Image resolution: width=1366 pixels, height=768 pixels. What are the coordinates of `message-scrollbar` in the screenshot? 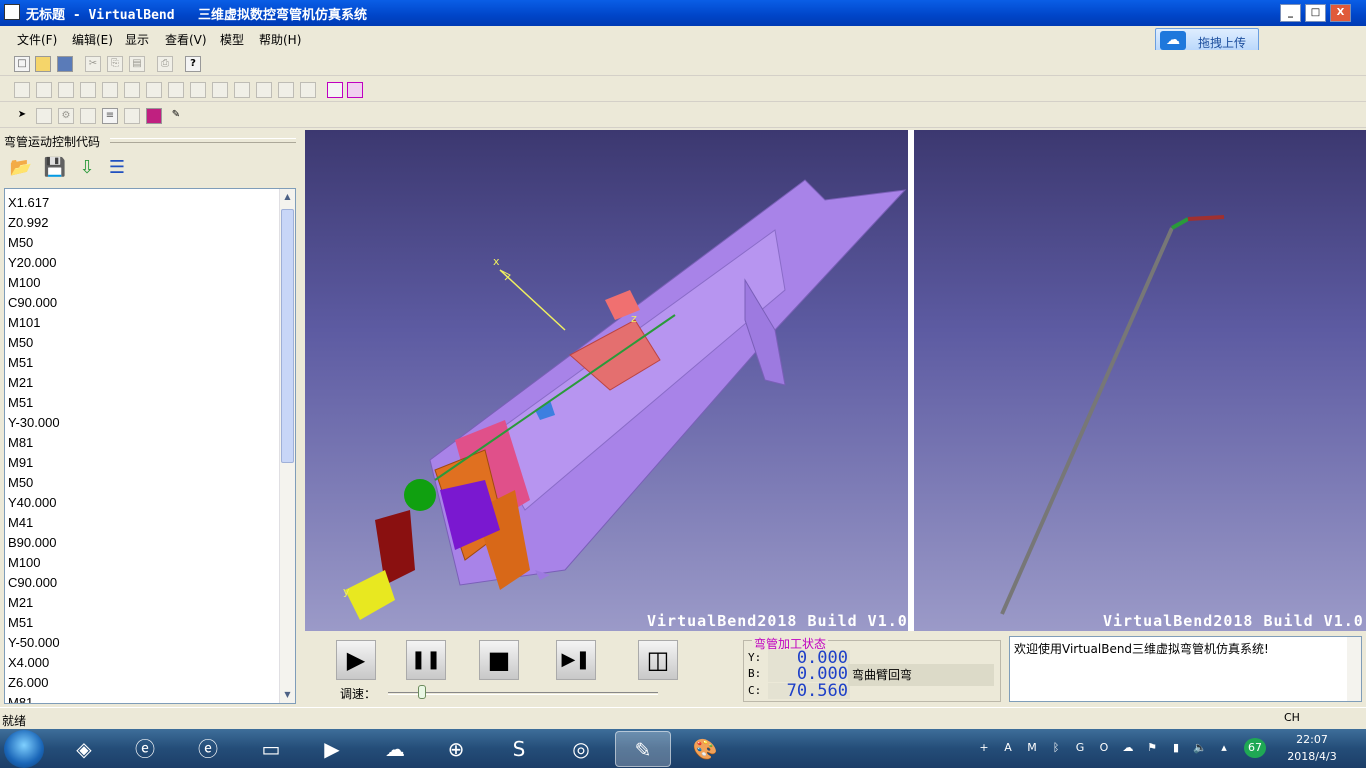 It's located at (1354, 669).